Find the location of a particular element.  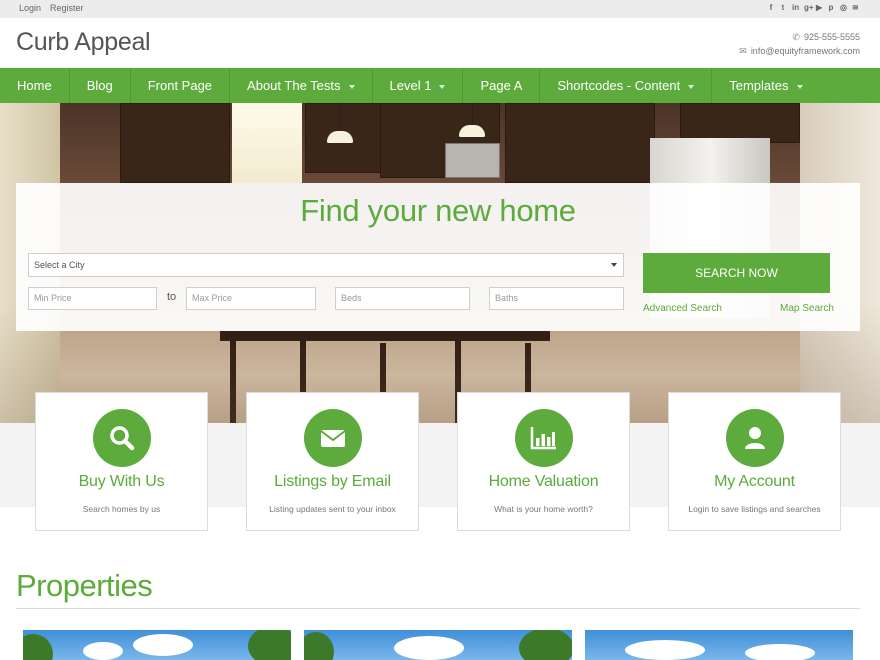

map-search-link: Map Search is located at coordinates (807, 308).